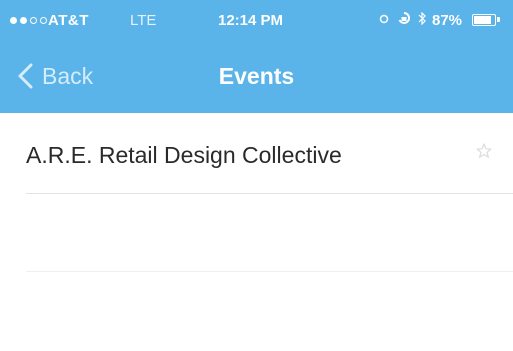 This screenshot has width=513, height=351. What do you see at coordinates (25, 76) in the screenshot?
I see `chevron-left-icon` at bounding box center [25, 76].